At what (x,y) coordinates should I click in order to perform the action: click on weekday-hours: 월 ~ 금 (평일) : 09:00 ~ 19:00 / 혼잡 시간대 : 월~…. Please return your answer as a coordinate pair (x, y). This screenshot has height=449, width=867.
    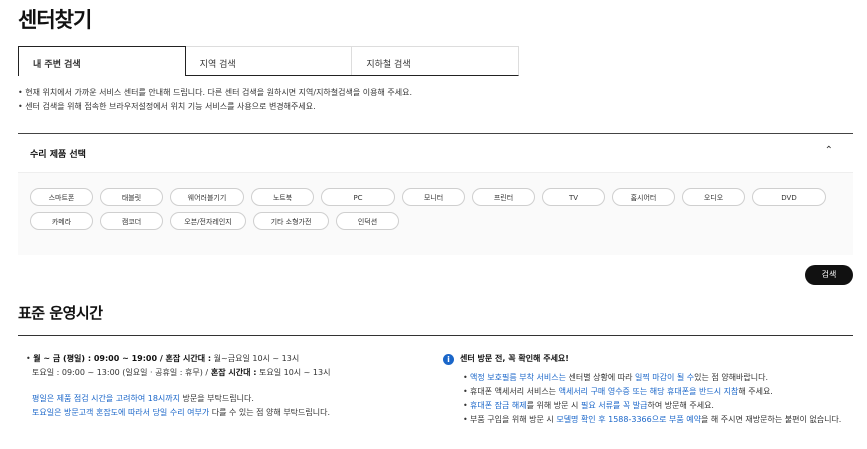
    Looking at the image, I should click on (232, 359).